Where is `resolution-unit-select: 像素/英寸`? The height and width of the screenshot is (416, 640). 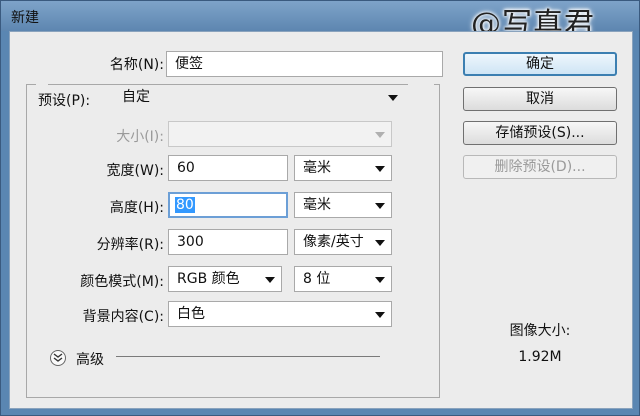 resolution-unit-select: 像素/英寸 is located at coordinates (343, 242).